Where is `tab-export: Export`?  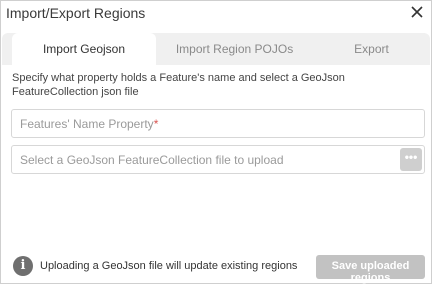
tab-export: Export is located at coordinates (371, 49).